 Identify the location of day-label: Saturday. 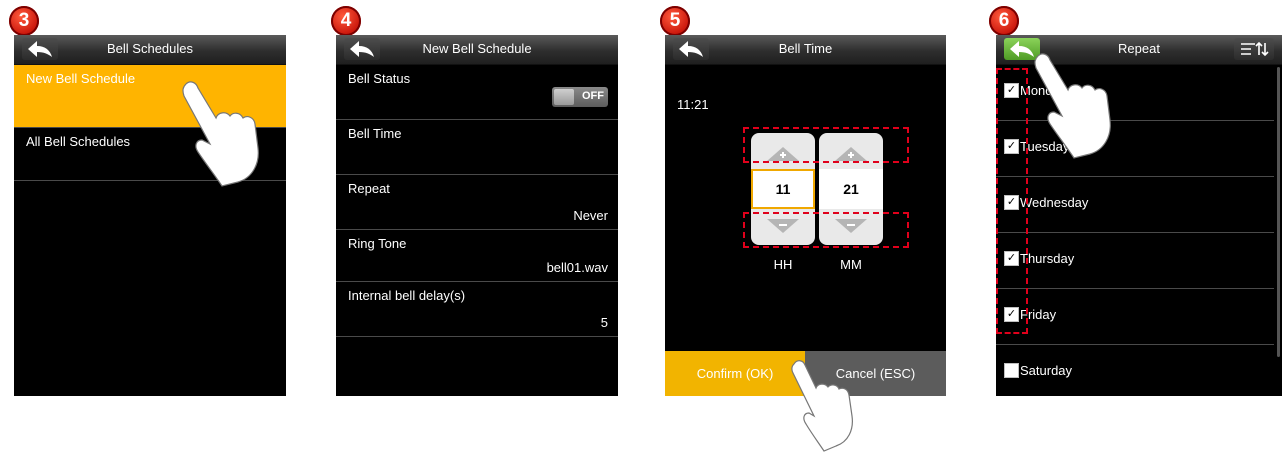
(1046, 370).